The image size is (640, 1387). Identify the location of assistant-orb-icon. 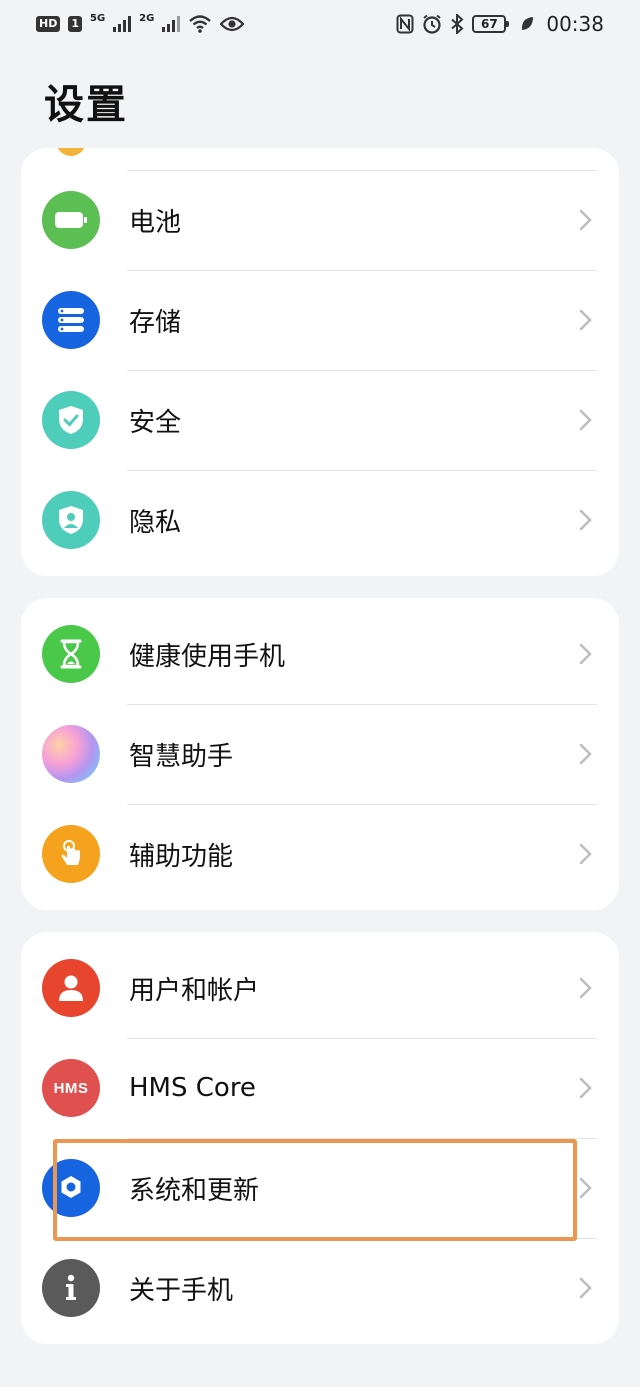
(71, 754).